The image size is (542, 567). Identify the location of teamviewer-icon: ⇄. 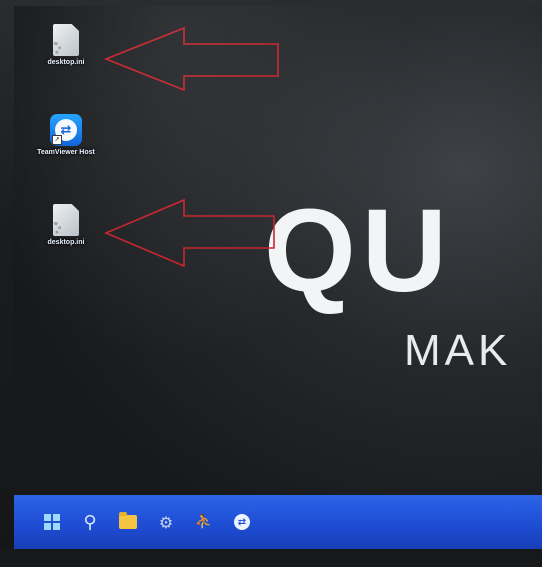
(242, 522).